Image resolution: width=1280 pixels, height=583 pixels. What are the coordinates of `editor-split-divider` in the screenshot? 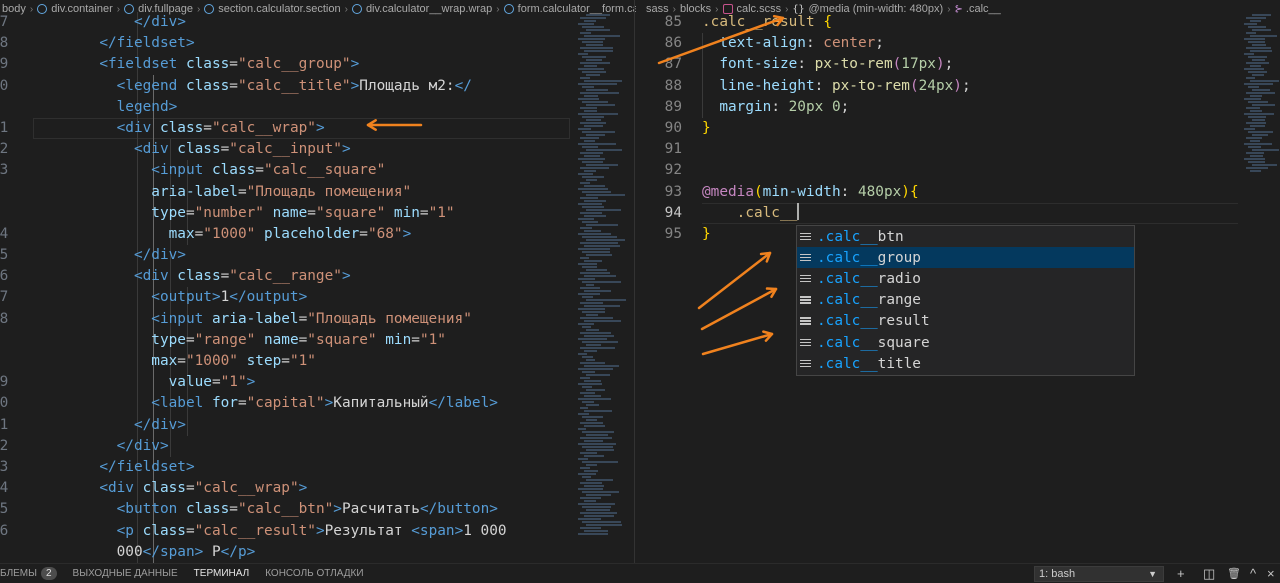 It's located at (634, 281).